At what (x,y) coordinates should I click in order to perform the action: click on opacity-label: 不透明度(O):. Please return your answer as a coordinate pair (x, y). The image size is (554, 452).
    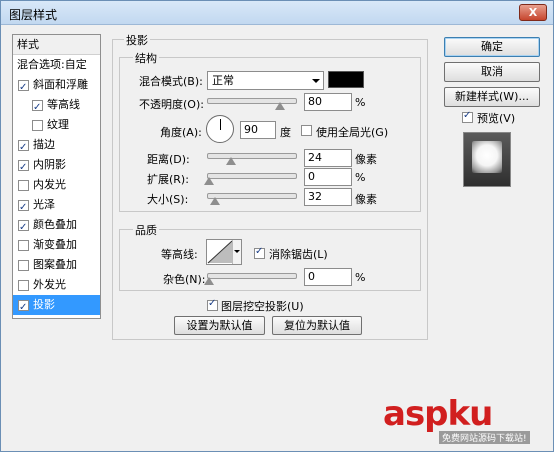
    Looking at the image, I should click on (171, 104).